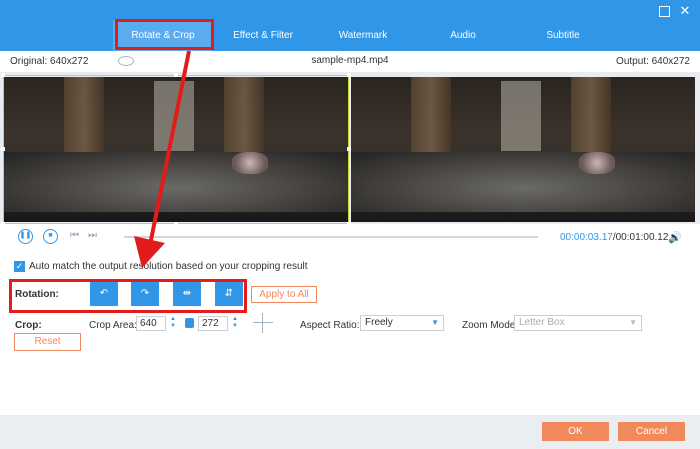 Image resolution: width=700 pixels, height=449 pixels. I want to click on volume-icon: 🔊, so click(675, 237).